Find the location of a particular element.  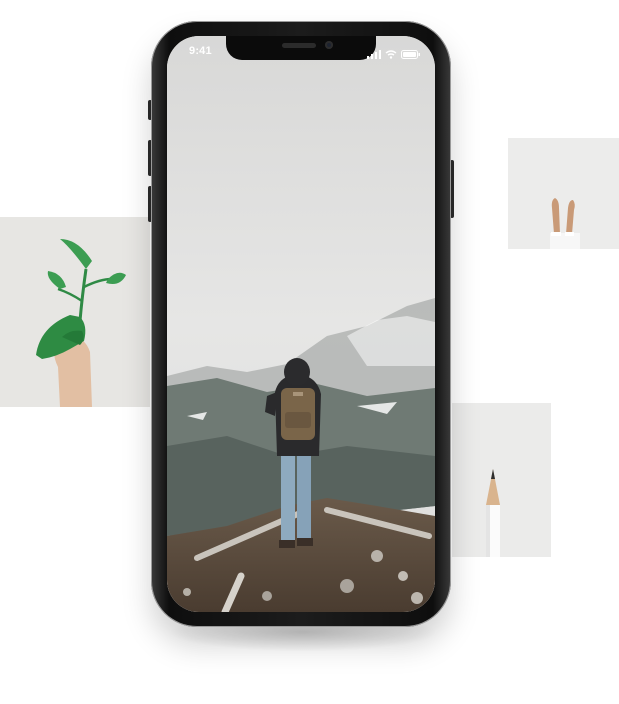

pencil-image is located at coordinates (501, 480).